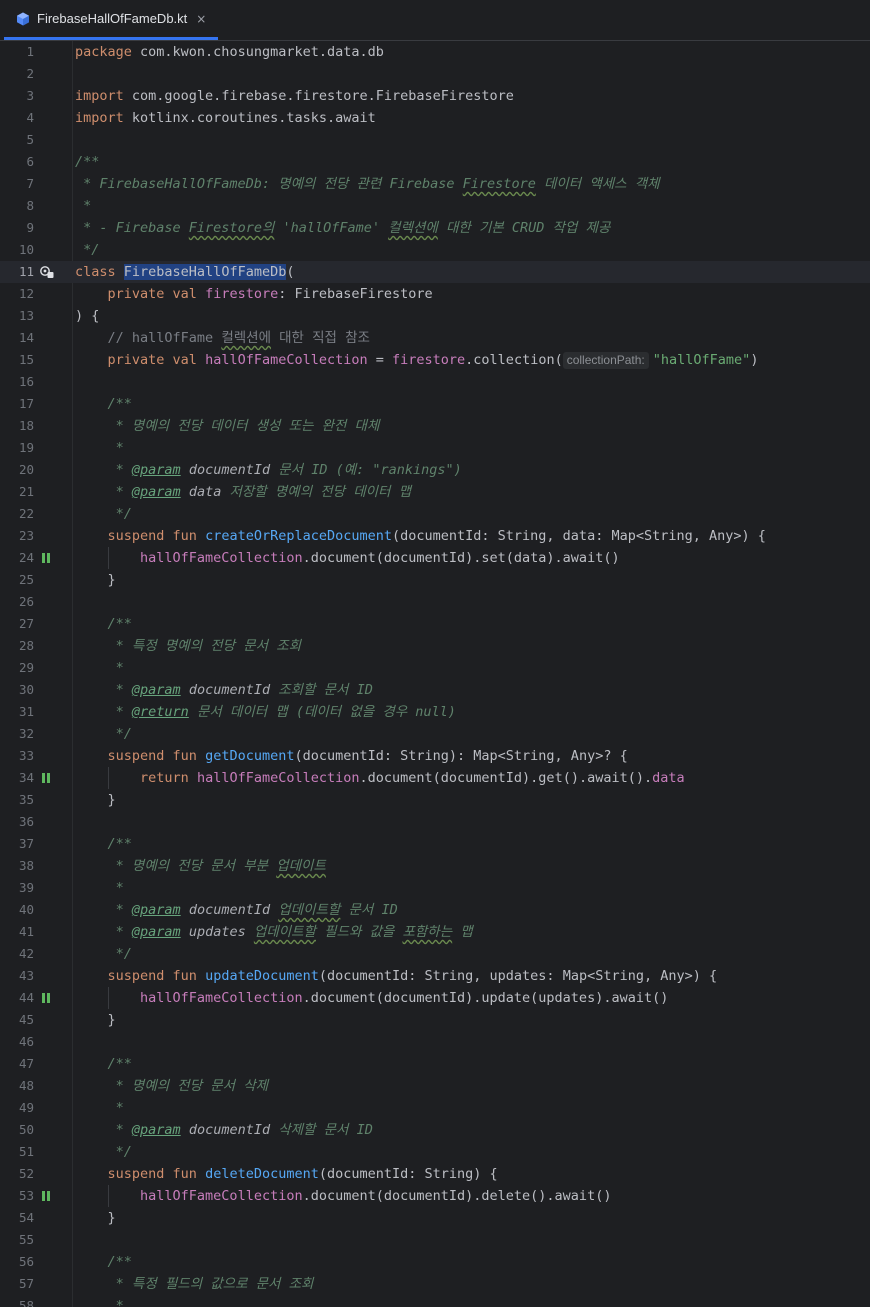 Image resolution: width=870 pixels, height=1307 pixels. Describe the element at coordinates (435, 206) in the screenshot. I see `code-line: 8 *` at that location.